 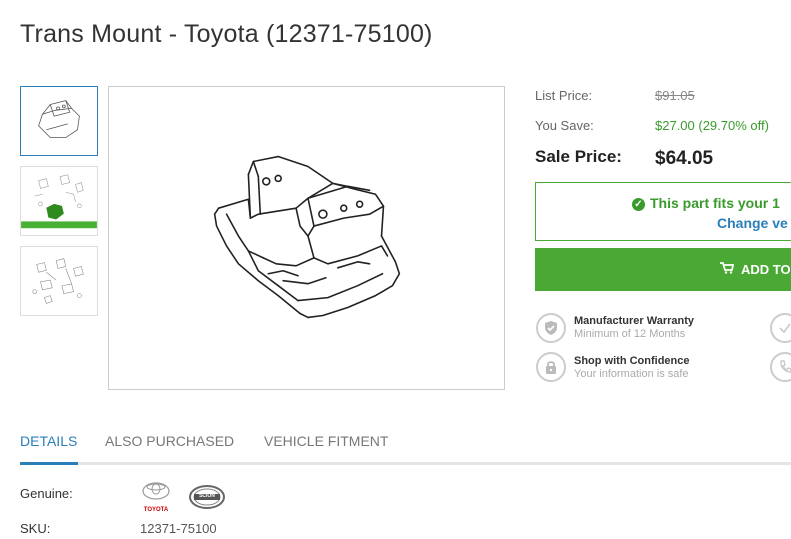 What do you see at coordinates (638, 204) in the screenshot?
I see `check-circle-icon: ✓` at bounding box center [638, 204].